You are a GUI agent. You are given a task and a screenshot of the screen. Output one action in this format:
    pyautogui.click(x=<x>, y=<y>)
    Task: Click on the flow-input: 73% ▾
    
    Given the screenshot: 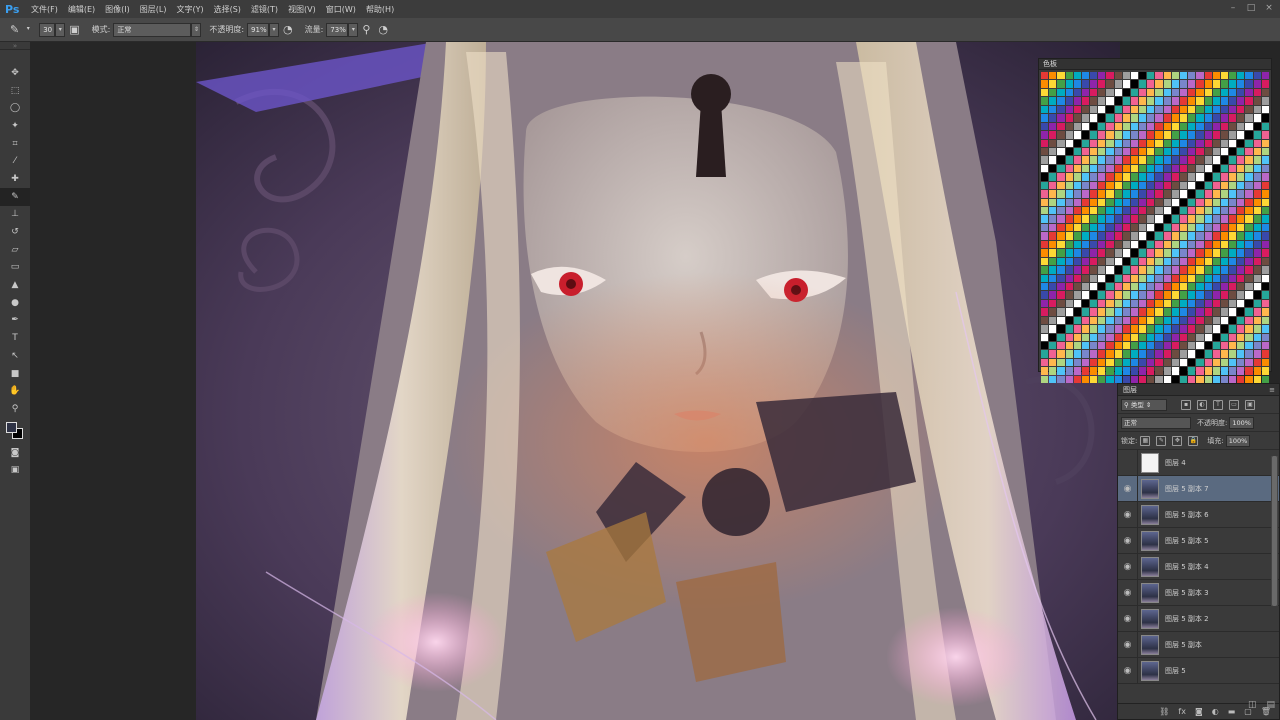 What is the action you would take?
    pyautogui.click(x=342, y=29)
    